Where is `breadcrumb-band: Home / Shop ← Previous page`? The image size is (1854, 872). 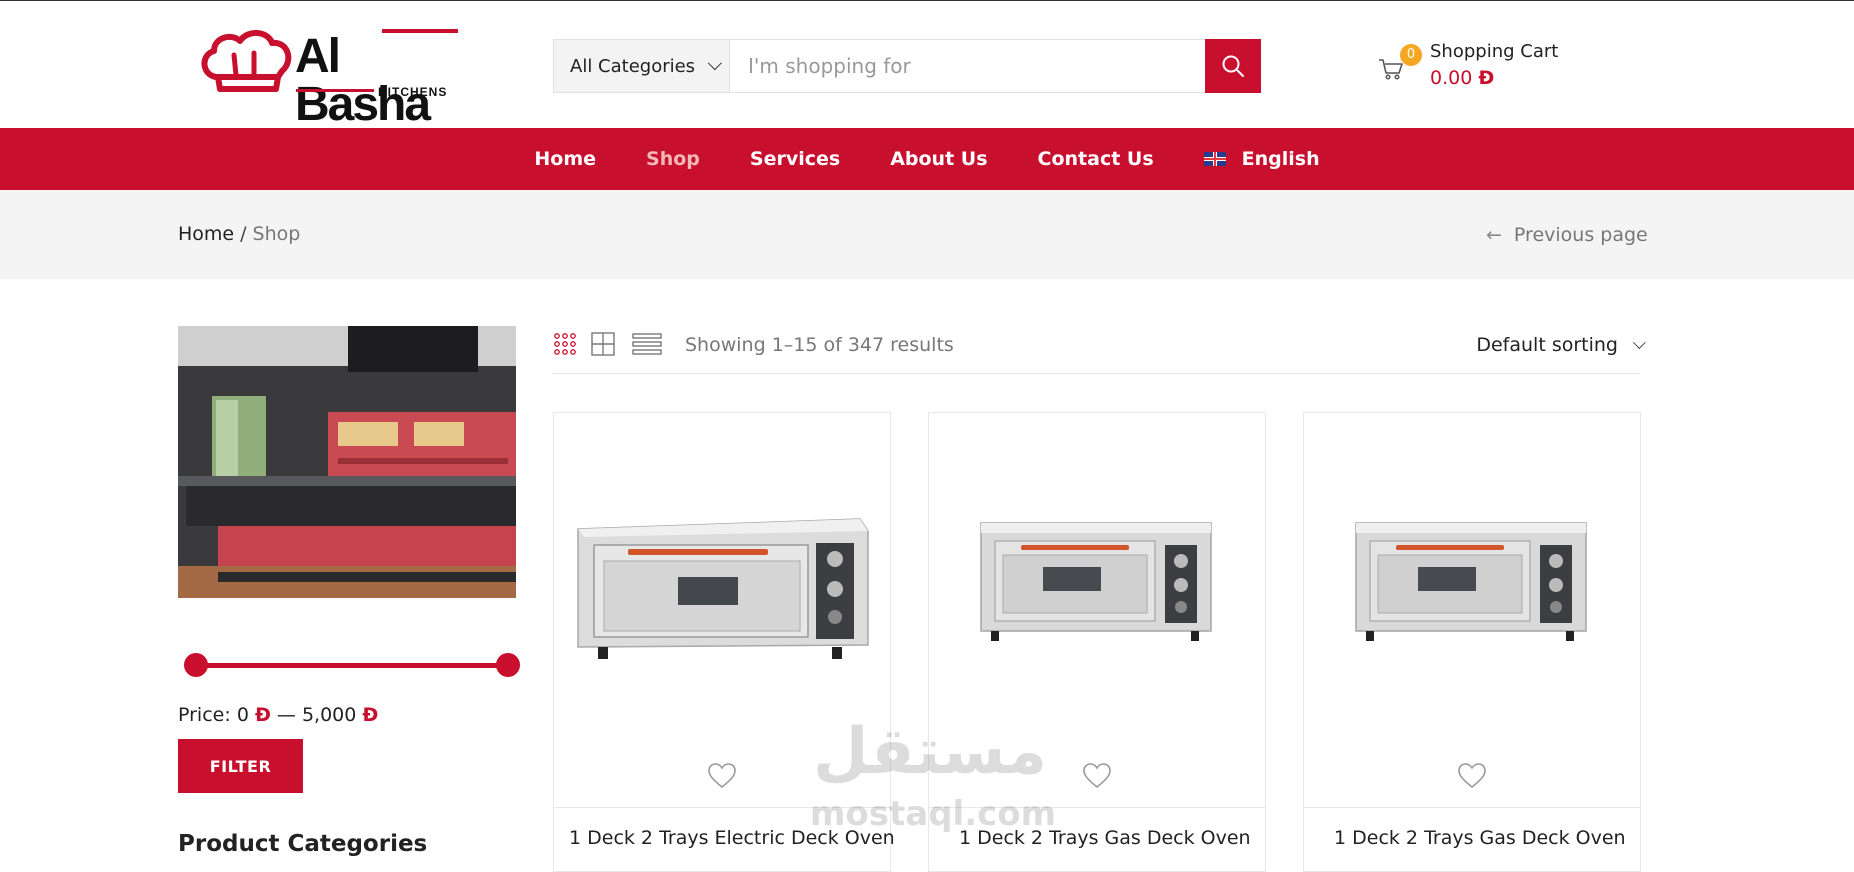 breadcrumb-band: Home / Shop ← Previous page is located at coordinates (927, 234).